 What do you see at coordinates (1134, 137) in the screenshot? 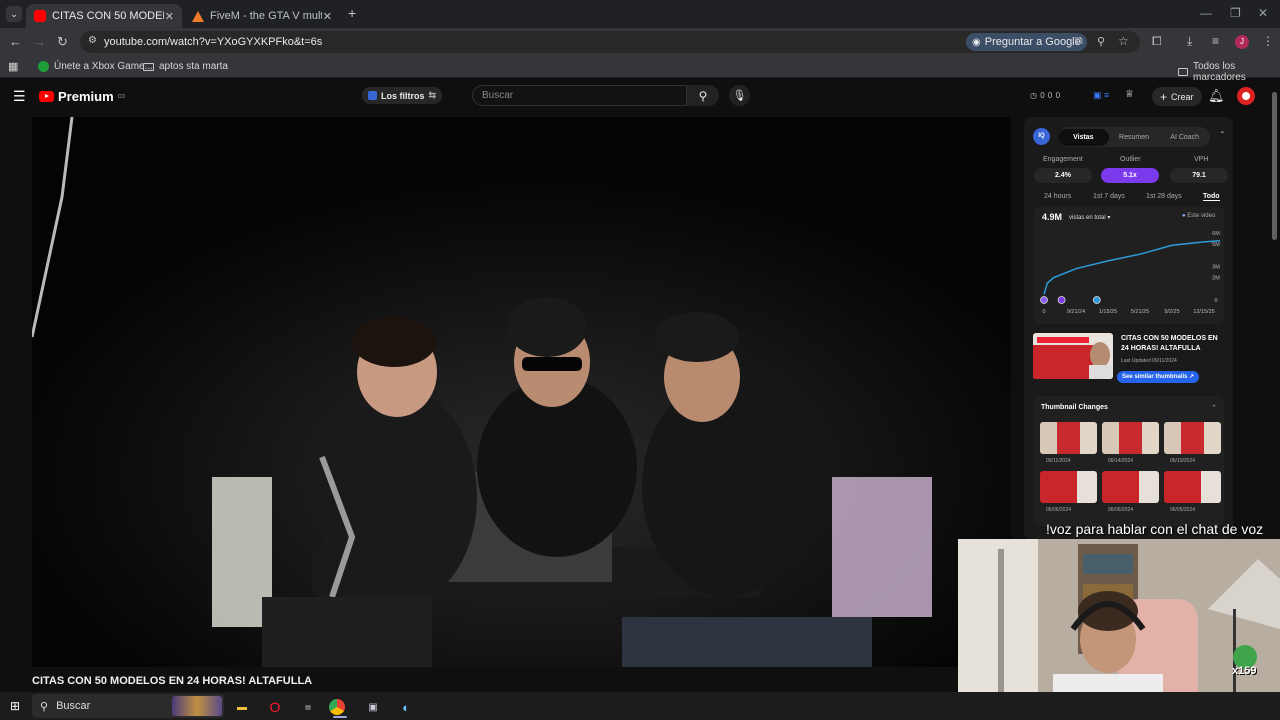
I see `tab-resumen: Resumen` at bounding box center [1134, 137].